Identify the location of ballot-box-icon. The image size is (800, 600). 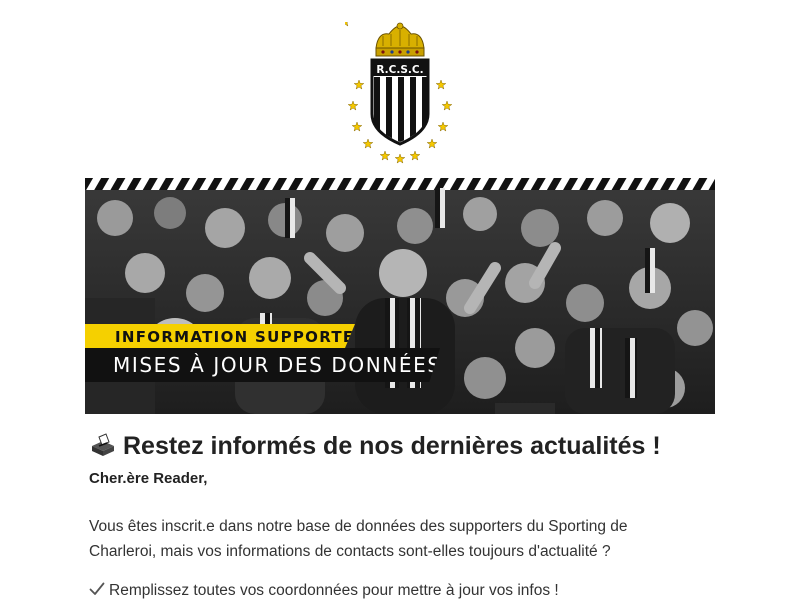
(103, 445).